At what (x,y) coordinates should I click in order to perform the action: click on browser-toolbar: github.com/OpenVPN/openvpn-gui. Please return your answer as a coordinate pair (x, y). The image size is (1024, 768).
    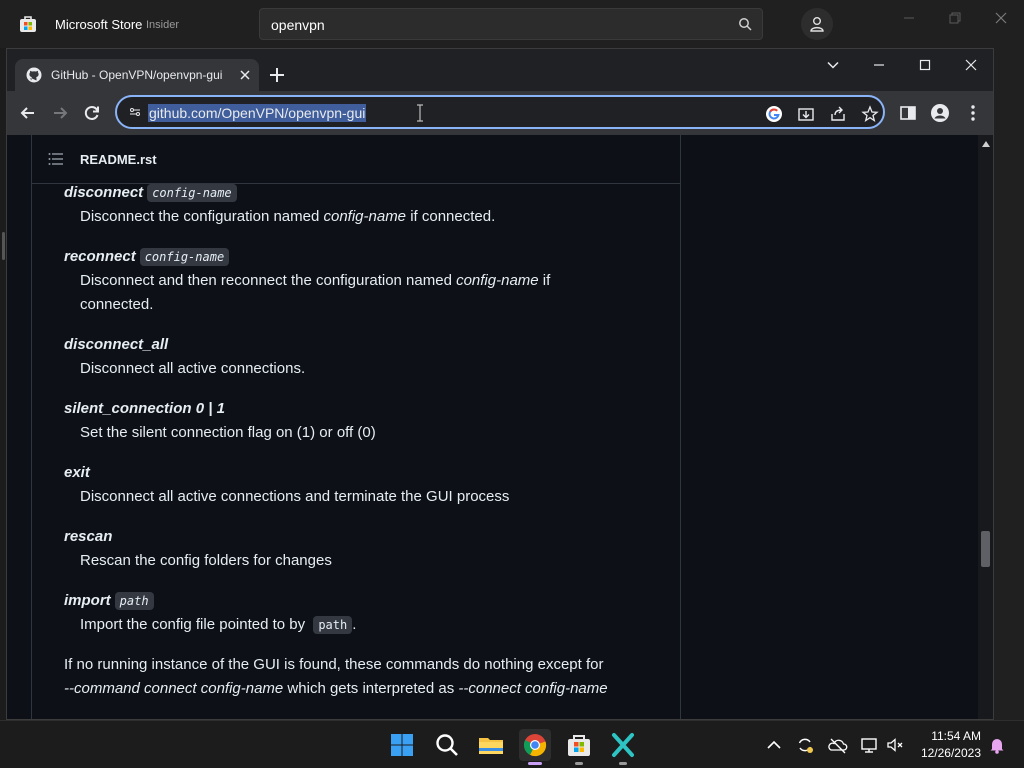
    Looking at the image, I should click on (500, 113).